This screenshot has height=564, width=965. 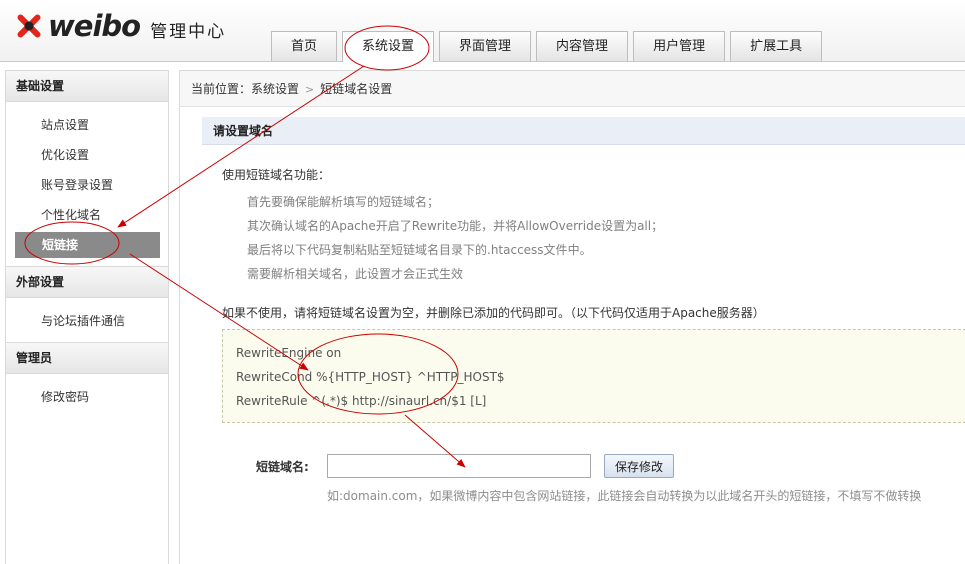 What do you see at coordinates (87, 155) in the screenshot?
I see `sidebar-item-optimization: 优化设置` at bounding box center [87, 155].